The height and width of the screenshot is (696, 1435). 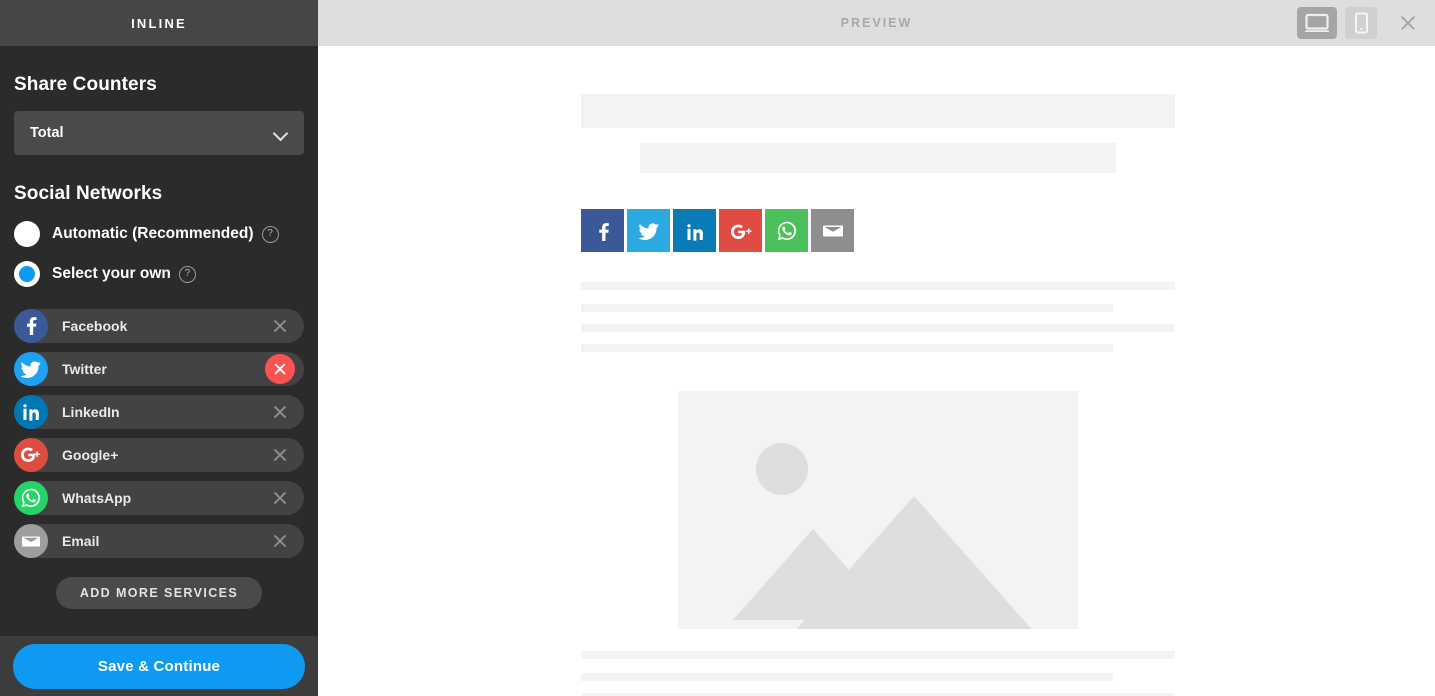 I want to click on radio-option-select-your-own: Select your own ?, so click(x=159, y=274).